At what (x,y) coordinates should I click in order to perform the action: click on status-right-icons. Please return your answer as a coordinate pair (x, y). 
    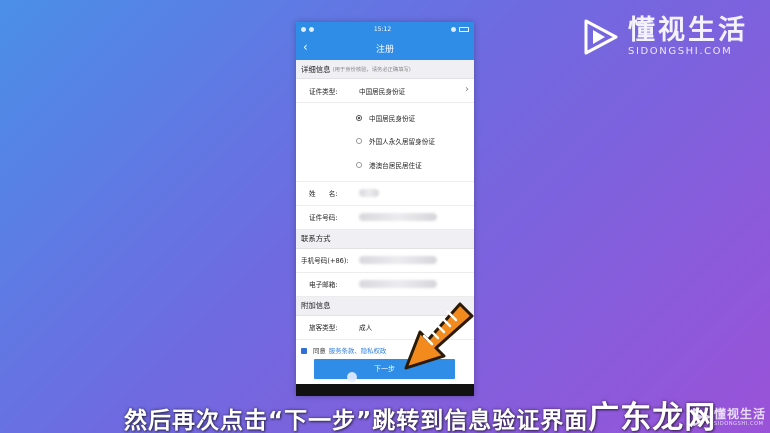
    Looking at the image, I should click on (459, 29).